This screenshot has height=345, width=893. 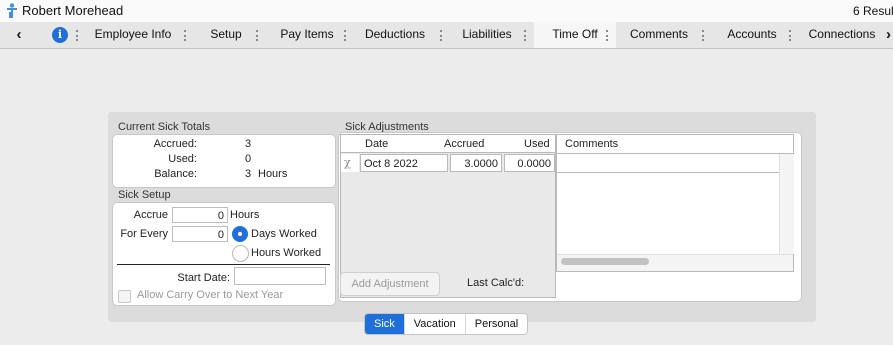 What do you see at coordinates (537, 144) in the screenshot?
I see `column-used: Used` at bounding box center [537, 144].